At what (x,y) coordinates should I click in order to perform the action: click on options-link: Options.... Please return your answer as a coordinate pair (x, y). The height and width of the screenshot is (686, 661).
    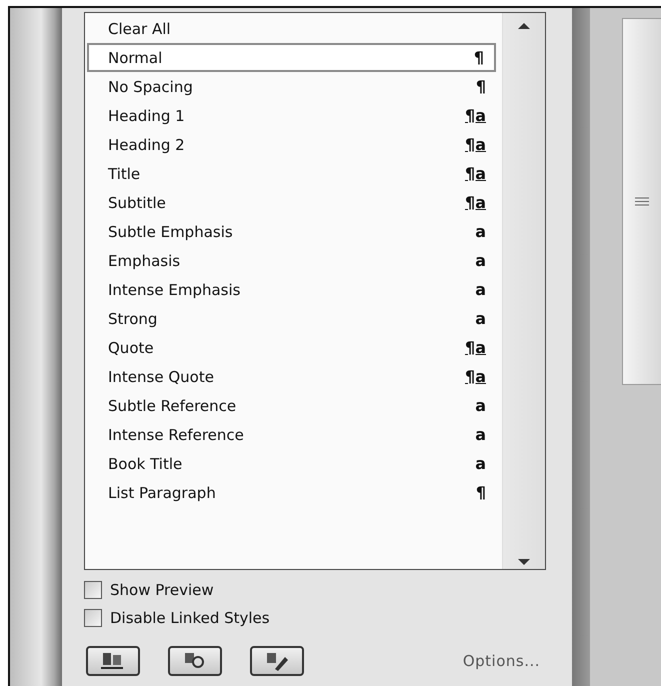
    Looking at the image, I should click on (501, 661).